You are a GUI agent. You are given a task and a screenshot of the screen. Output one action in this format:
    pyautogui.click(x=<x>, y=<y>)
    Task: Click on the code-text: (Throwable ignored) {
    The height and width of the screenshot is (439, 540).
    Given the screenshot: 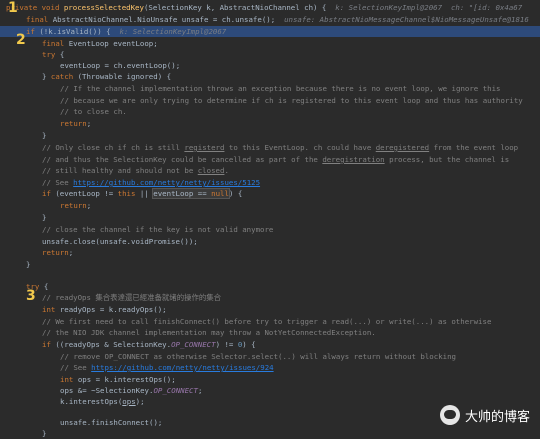 What is the action you would take?
    pyautogui.click(x=124, y=76)
    